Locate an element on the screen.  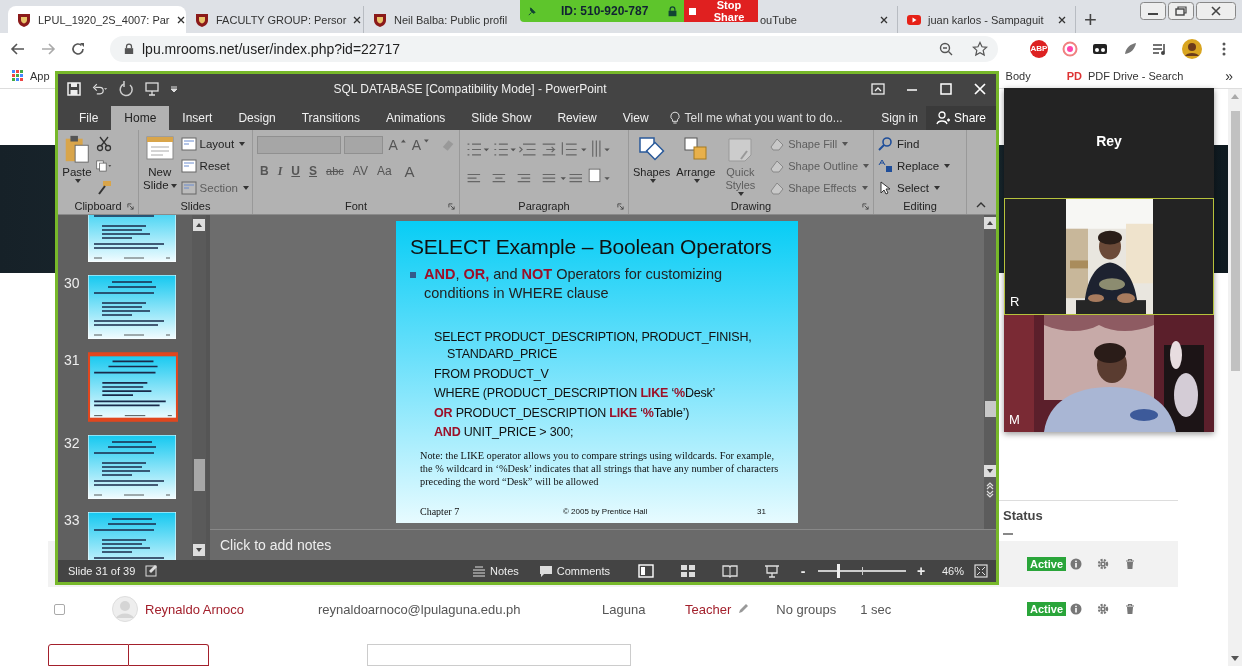
ribbon-tab: Home is located at coordinates (140, 118).